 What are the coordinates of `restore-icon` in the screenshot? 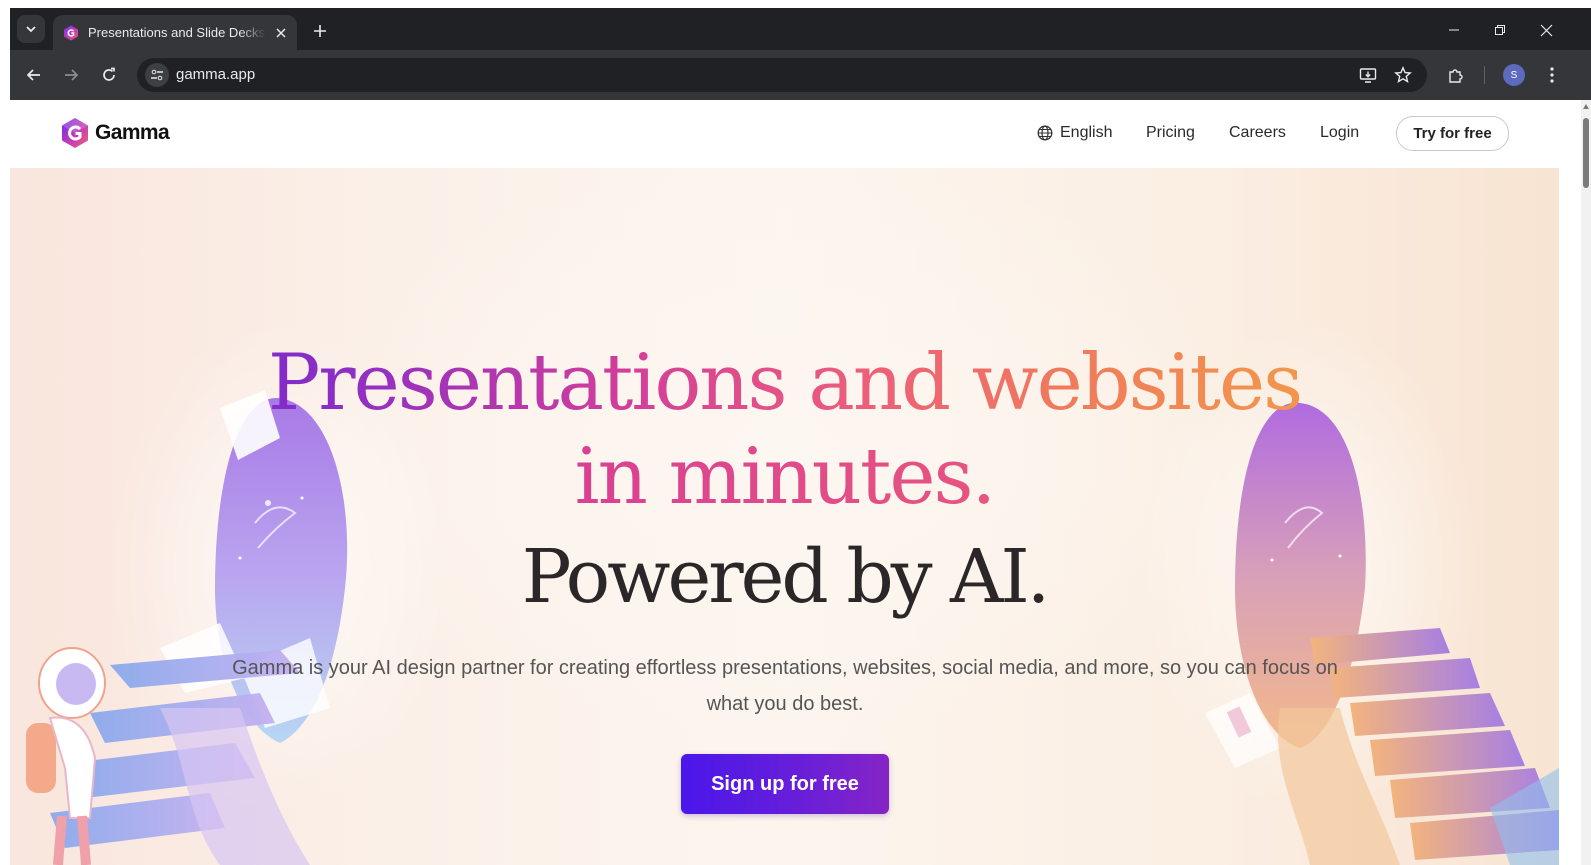 It's located at (1500, 30).